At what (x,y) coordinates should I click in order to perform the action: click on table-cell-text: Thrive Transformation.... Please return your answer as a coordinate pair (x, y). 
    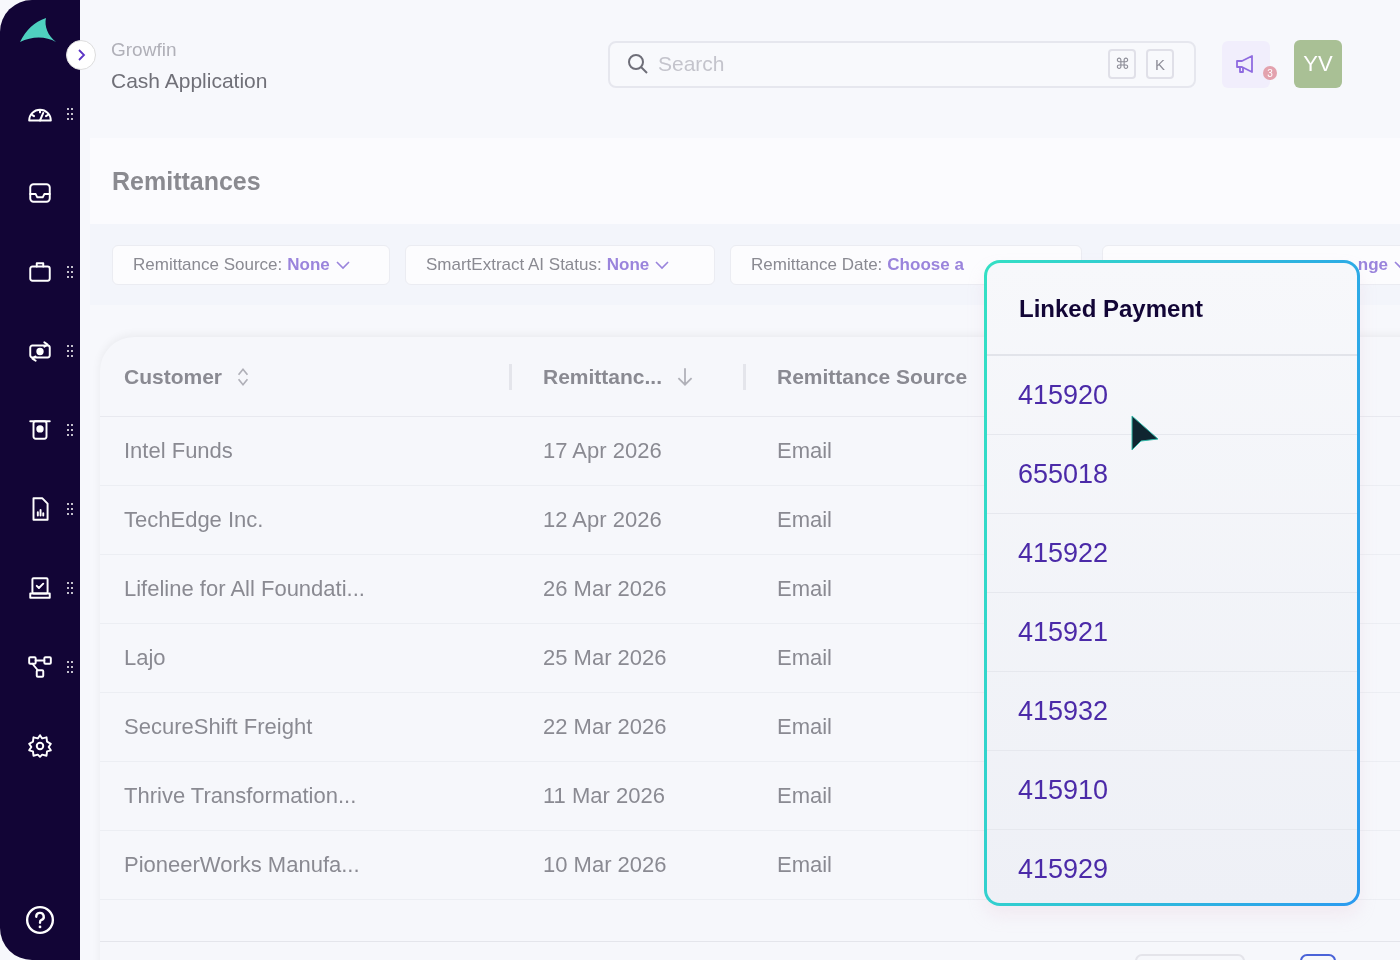
    Looking at the image, I should click on (240, 796).